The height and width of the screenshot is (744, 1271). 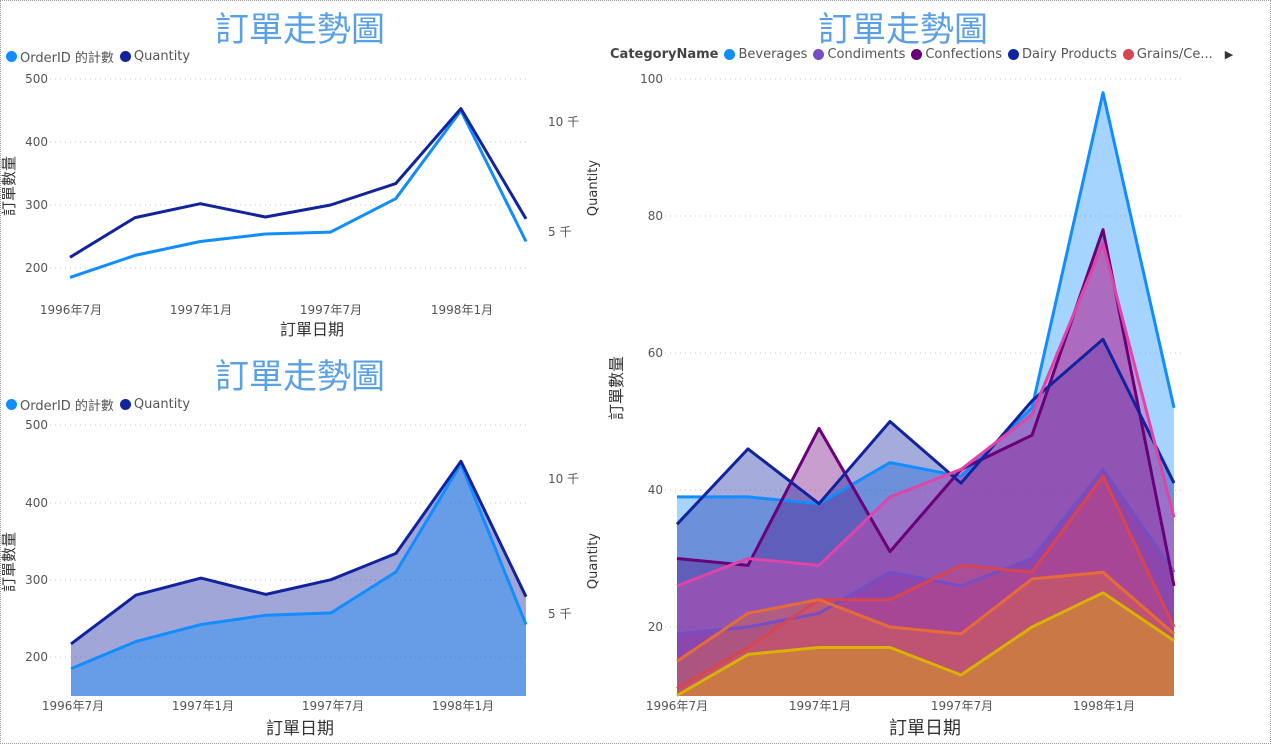 I want to click on y-tick-label: 20, so click(x=655, y=627).